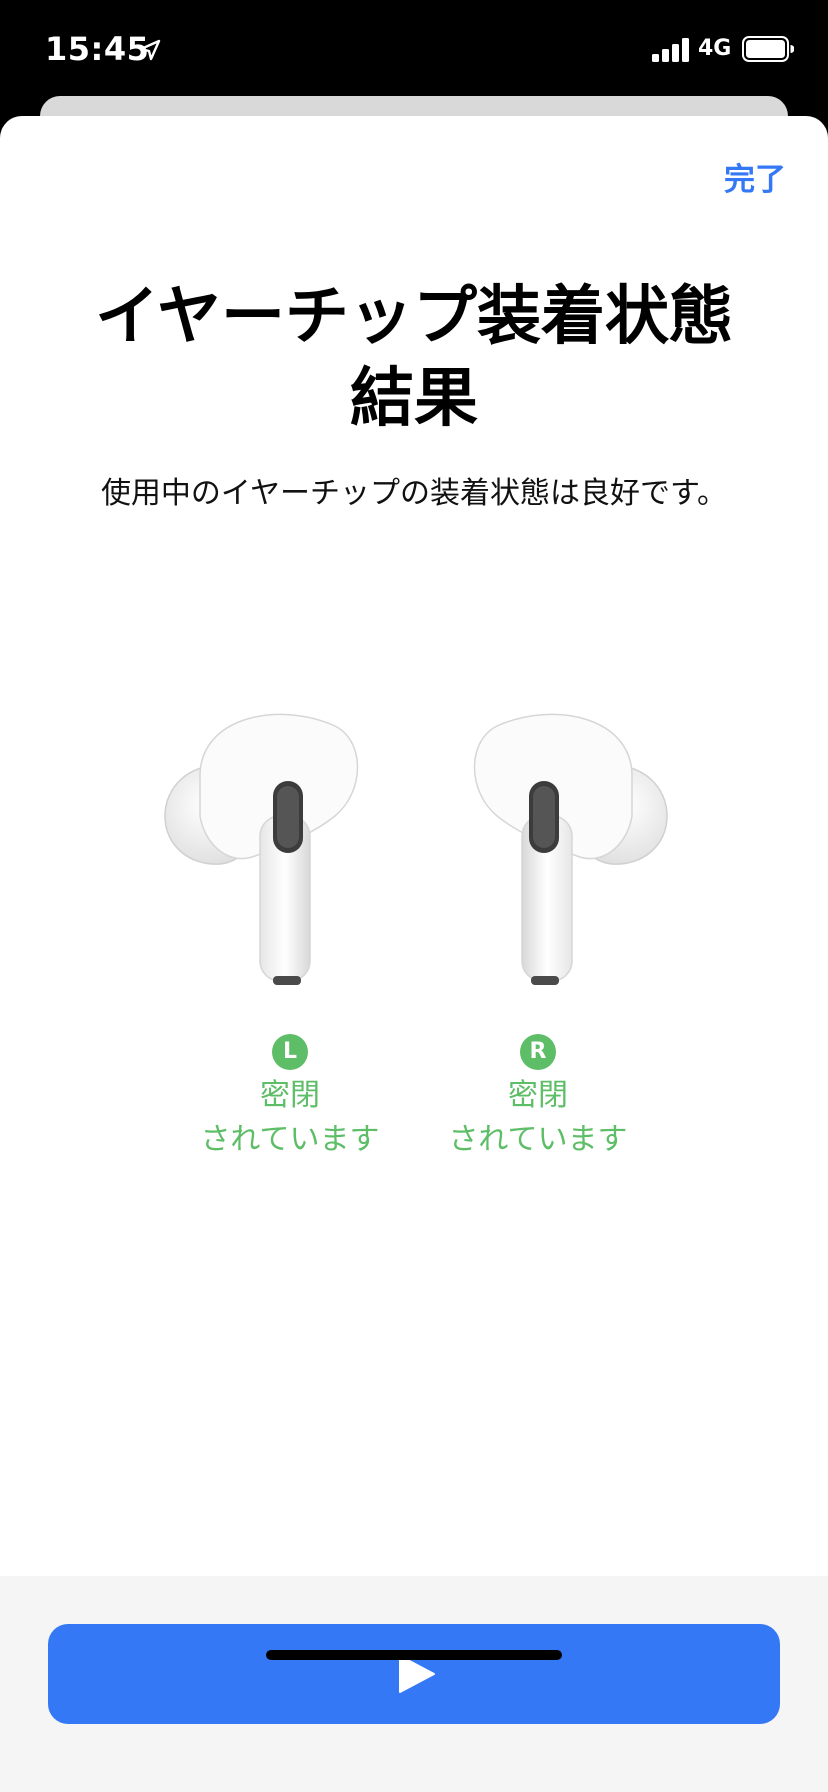 Image resolution: width=828 pixels, height=1792 pixels. I want to click on right-fit-result: R 密閉 されています, so click(538, 1098).